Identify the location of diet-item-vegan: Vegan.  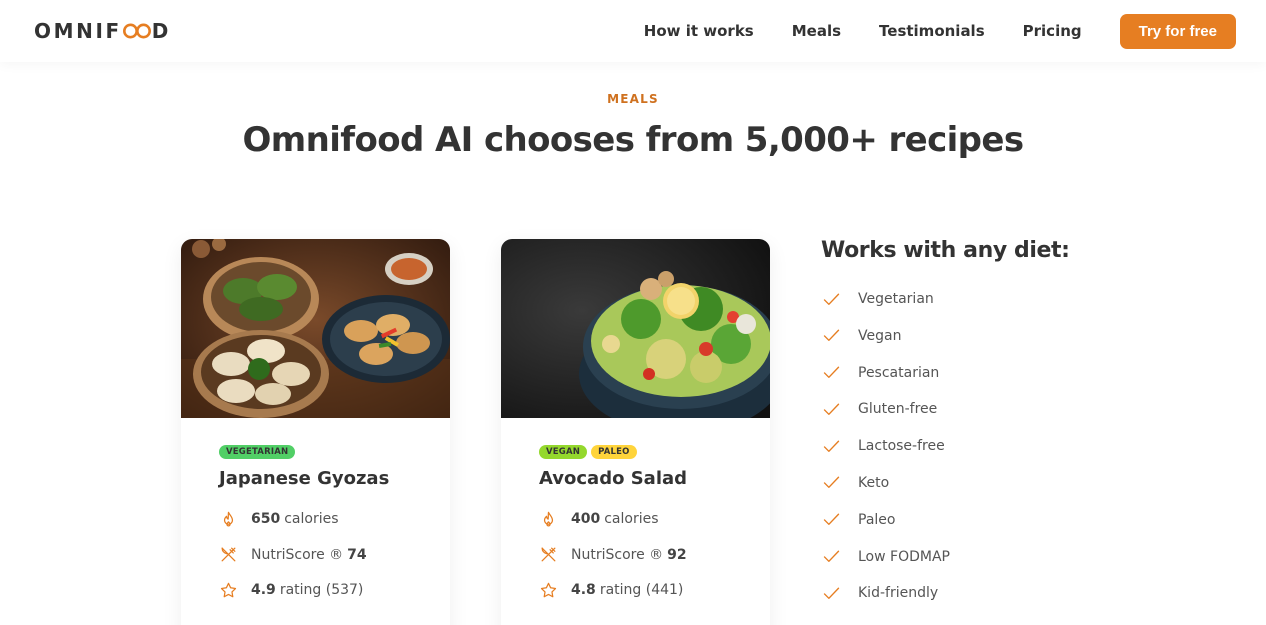
(945, 336).